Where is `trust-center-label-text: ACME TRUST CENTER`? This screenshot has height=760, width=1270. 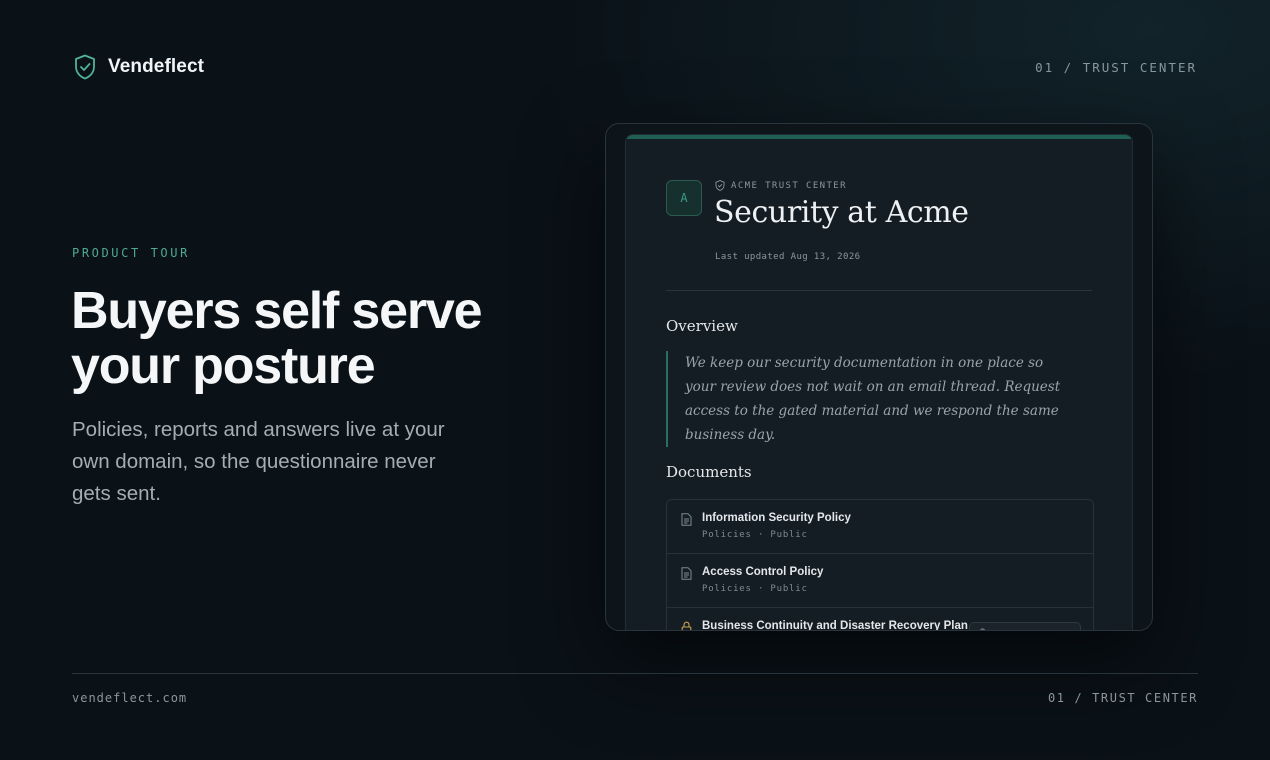
trust-center-label-text: ACME TRUST CENTER is located at coordinates (789, 185).